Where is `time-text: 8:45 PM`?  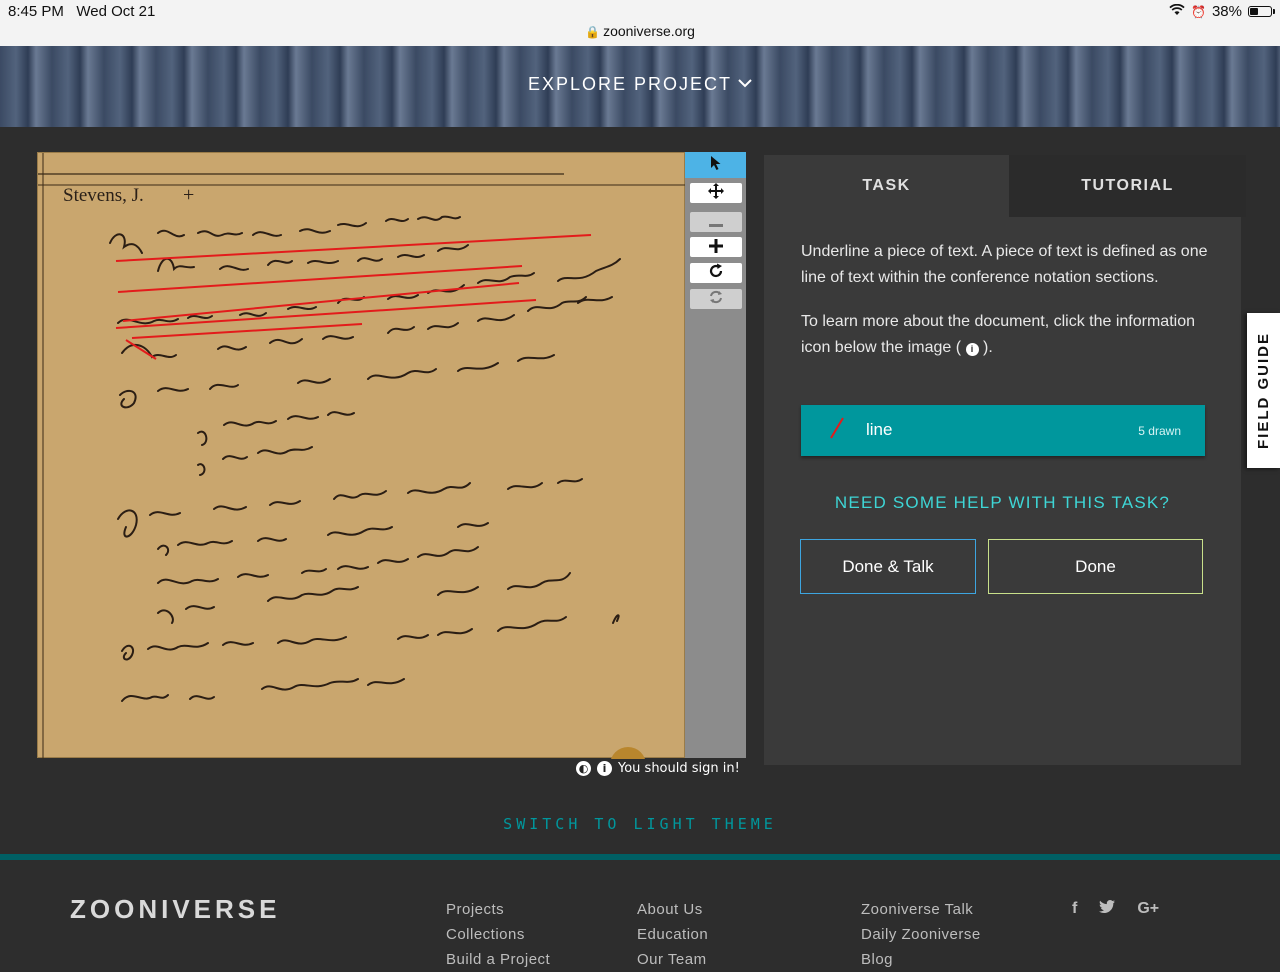
time-text: 8:45 PM is located at coordinates (36, 11).